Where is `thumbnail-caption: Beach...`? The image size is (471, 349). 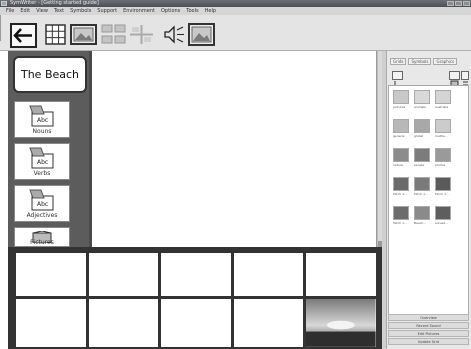
thumbnail-caption: Beach... is located at coordinates (420, 223).